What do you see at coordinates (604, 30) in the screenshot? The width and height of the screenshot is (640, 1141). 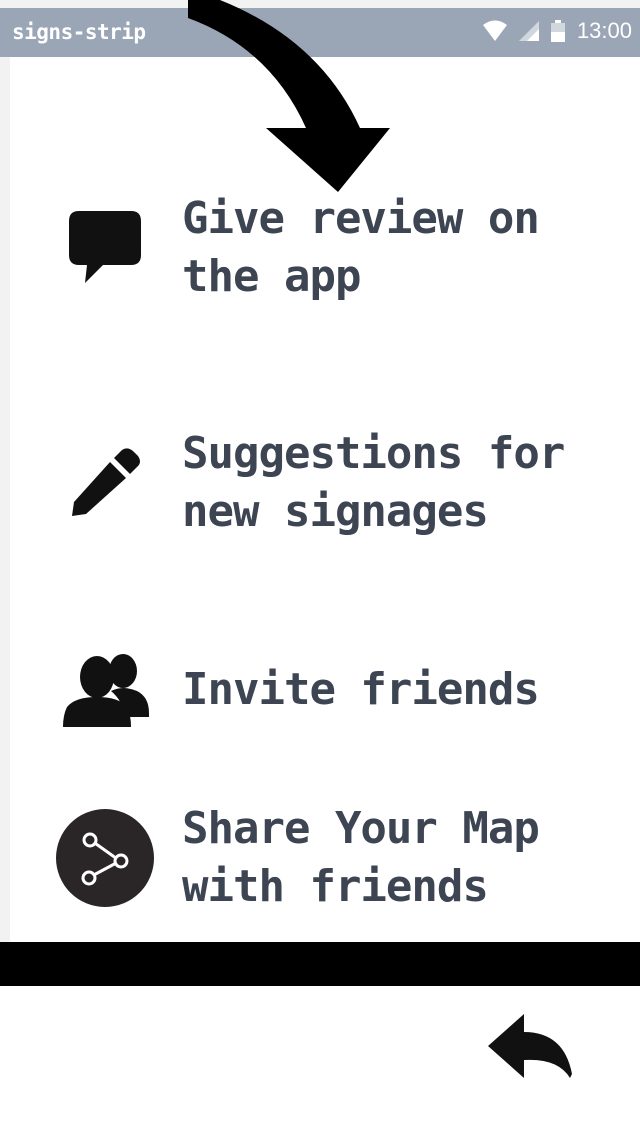 I see `status-time: 13:00` at bounding box center [604, 30].